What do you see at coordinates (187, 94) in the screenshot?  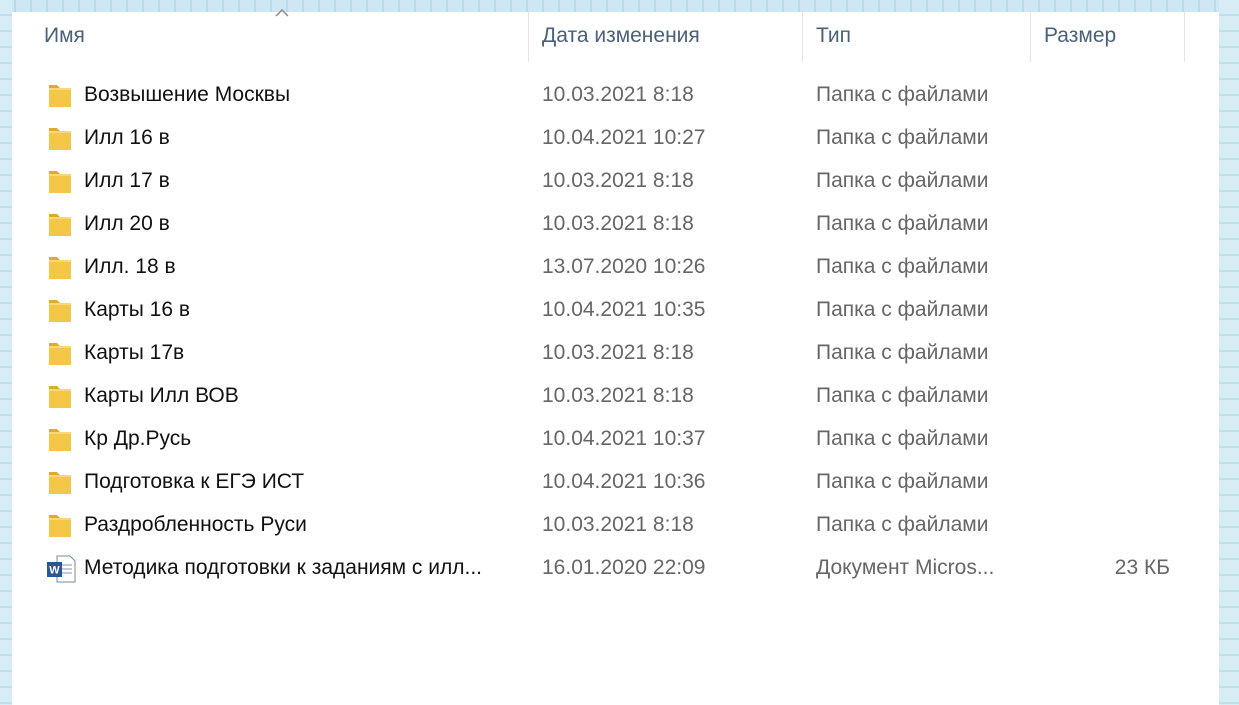 I see `file-name: Возвышение Москвы` at bounding box center [187, 94].